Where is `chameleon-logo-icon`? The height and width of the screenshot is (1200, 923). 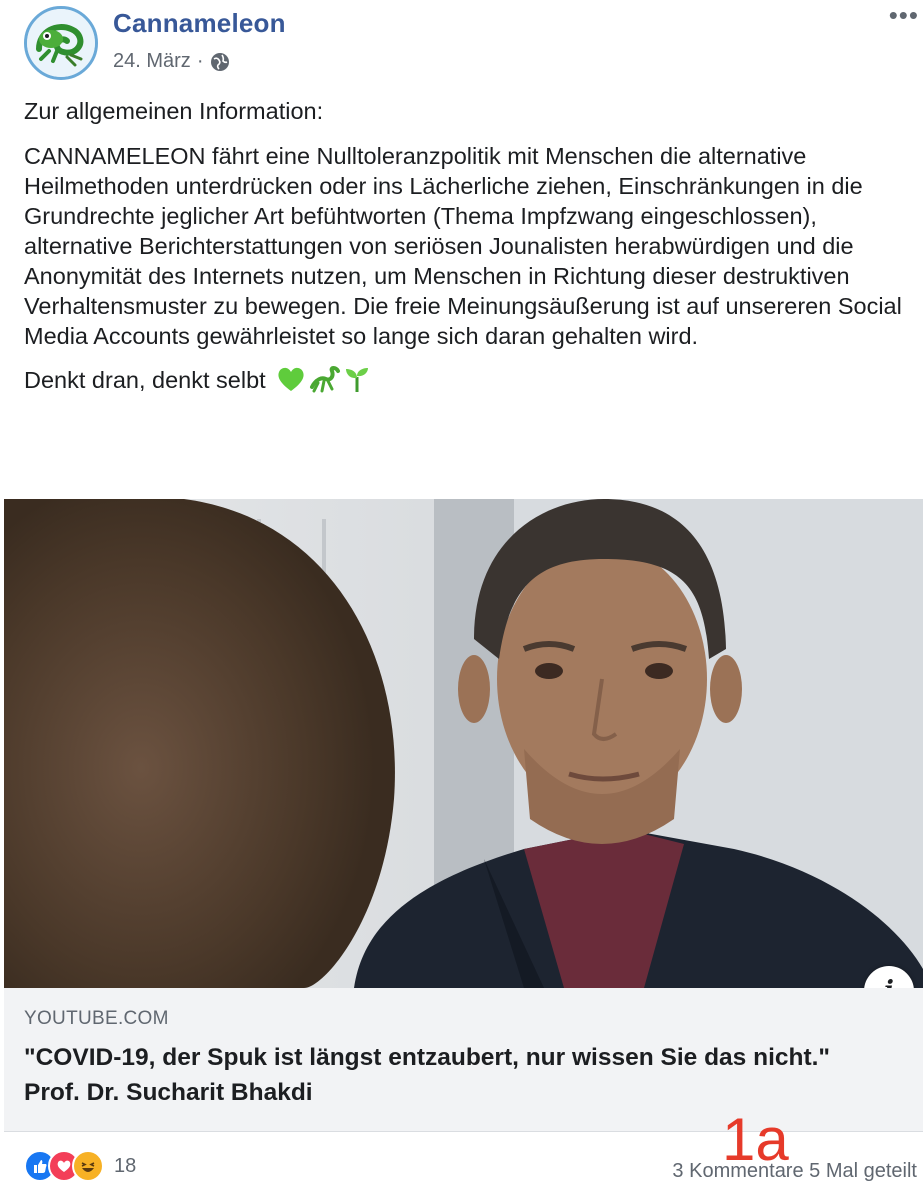
chameleon-logo-icon is located at coordinates (61, 43).